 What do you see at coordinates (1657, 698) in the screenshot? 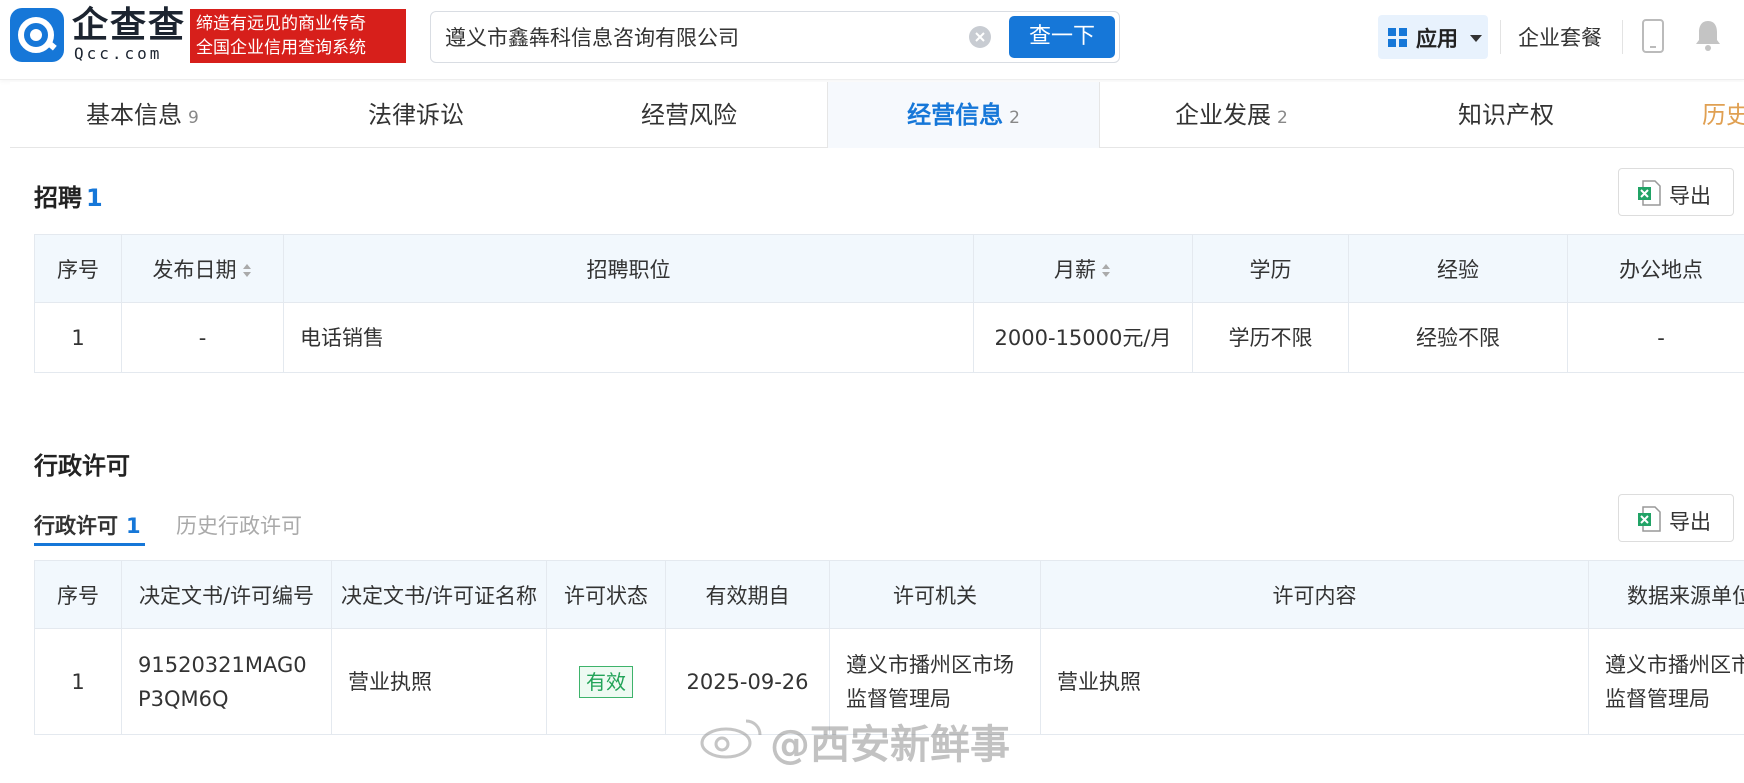
I see `source-line-2: 监督管理局` at bounding box center [1657, 698].